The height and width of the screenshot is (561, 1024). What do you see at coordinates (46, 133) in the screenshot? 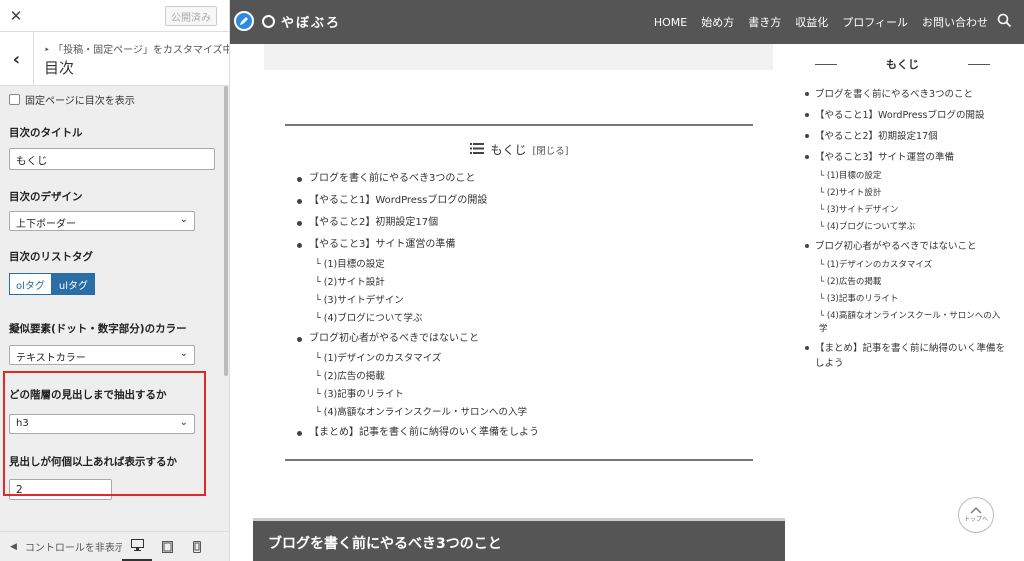
I see `toc-title-label: 目次のタイトル` at bounding box center [46, 133].